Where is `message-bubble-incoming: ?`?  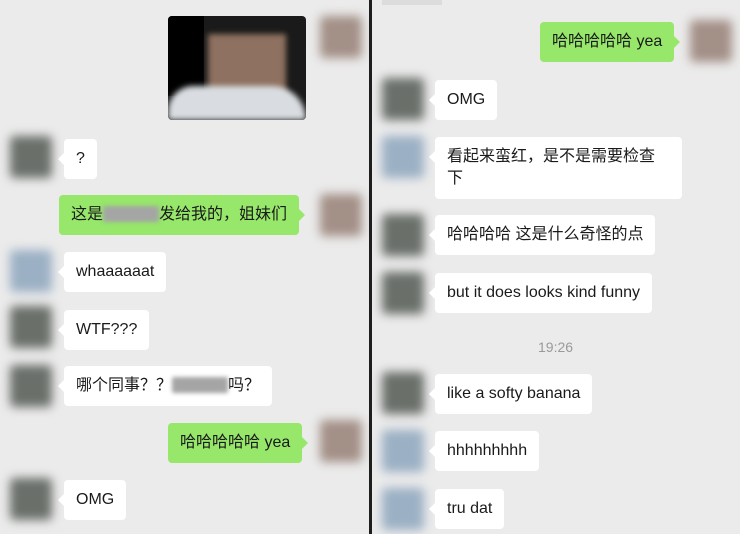
message-bubble-incoming: ? is located at coordinates (77, 159).